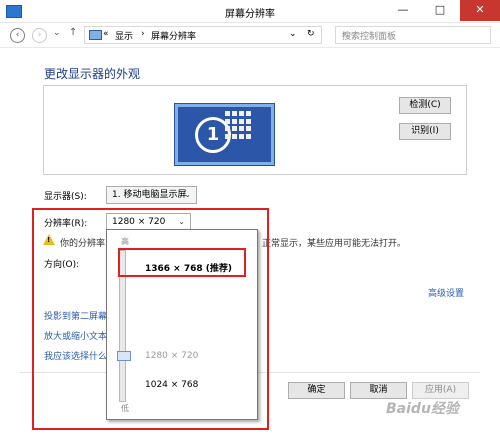 The image size is (500, 446). What do you see at coordinates (440, 390) in the screenshot?
I see `apply-button: 应用(A)` at bounding box center [440, 390].